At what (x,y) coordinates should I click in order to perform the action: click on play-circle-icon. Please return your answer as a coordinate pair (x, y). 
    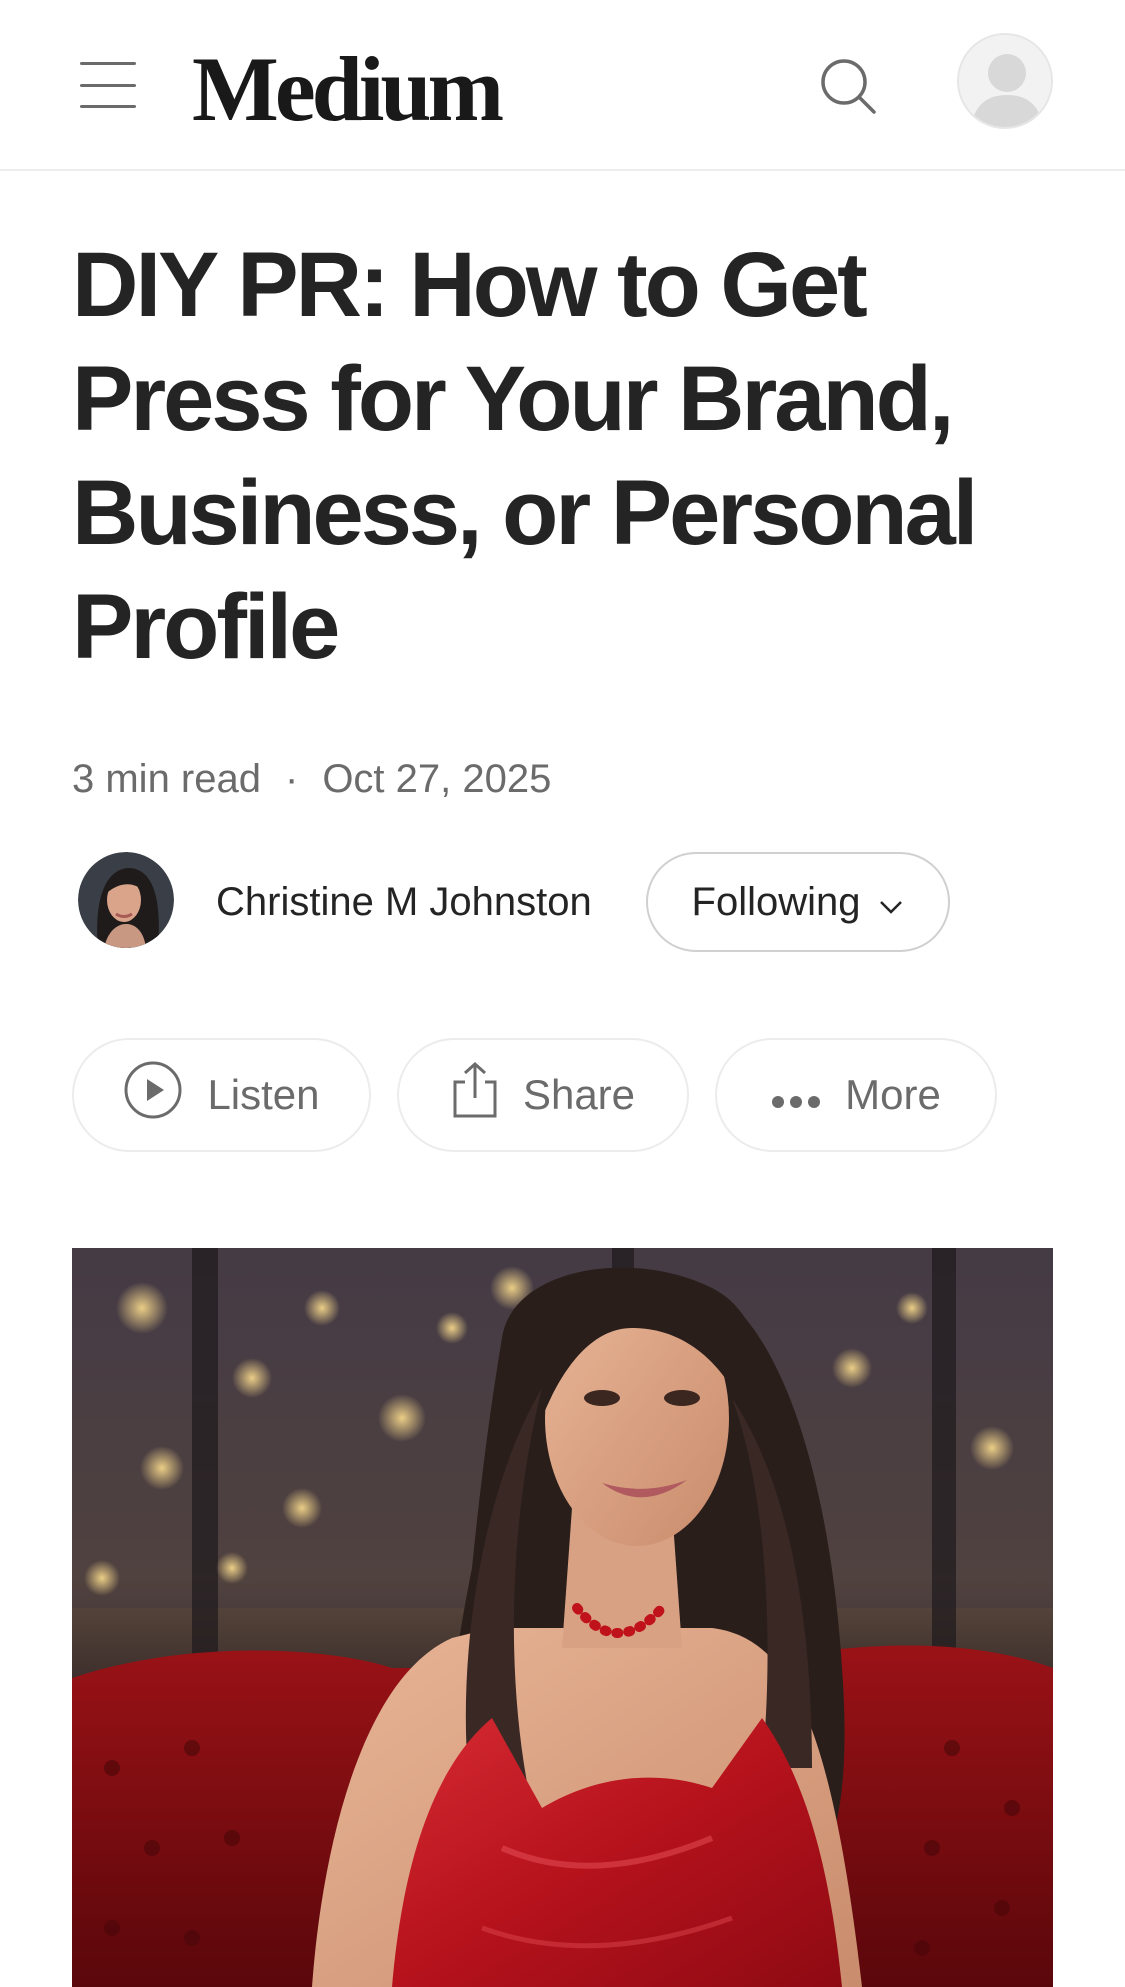
    Looking at the image, I should click on (153, 1095).